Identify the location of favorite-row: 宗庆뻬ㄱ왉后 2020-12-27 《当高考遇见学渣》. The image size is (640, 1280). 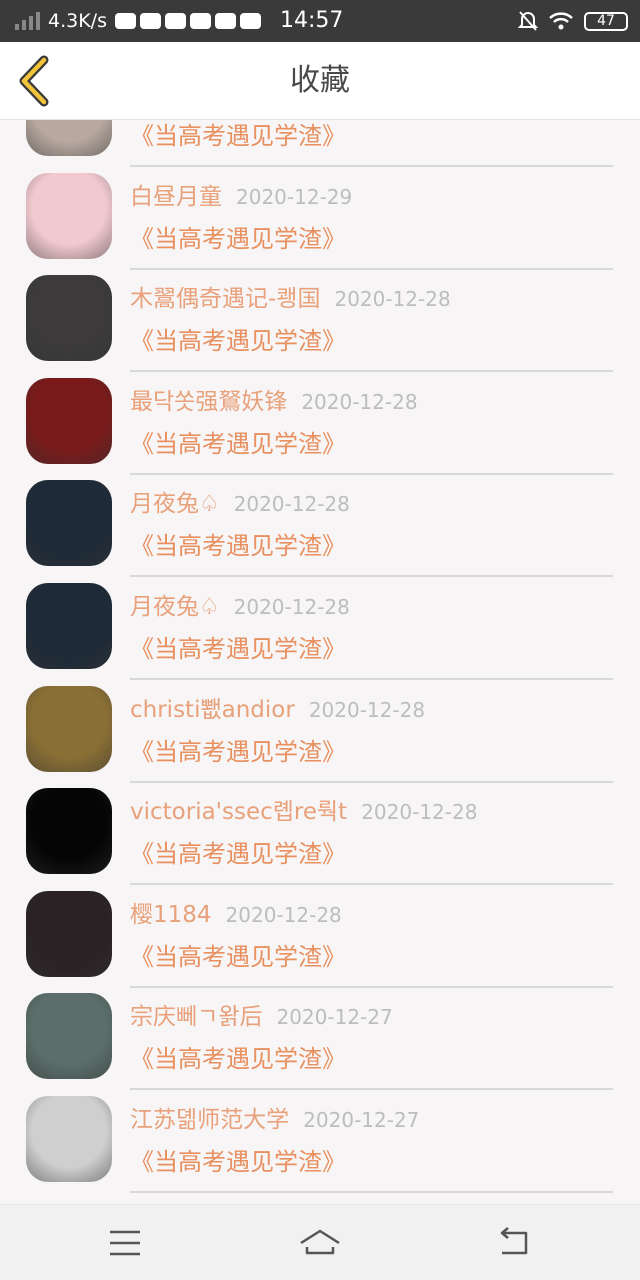
(320, 1042).